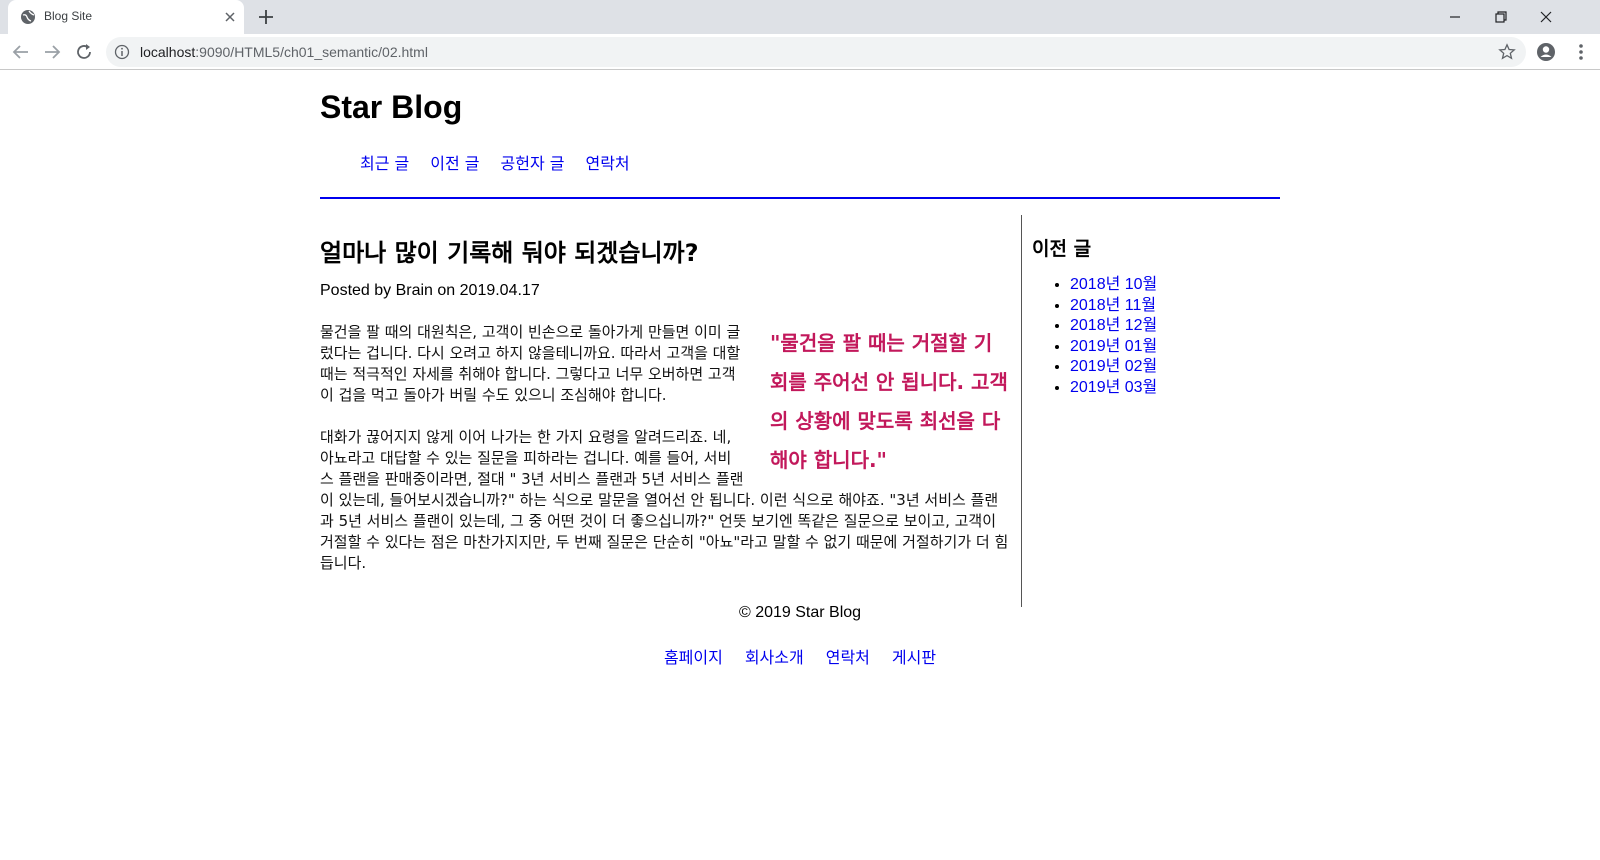 This screenshot has width=1600, height=860. I want to click on tab-title: Blog Site, so click(68, 16).